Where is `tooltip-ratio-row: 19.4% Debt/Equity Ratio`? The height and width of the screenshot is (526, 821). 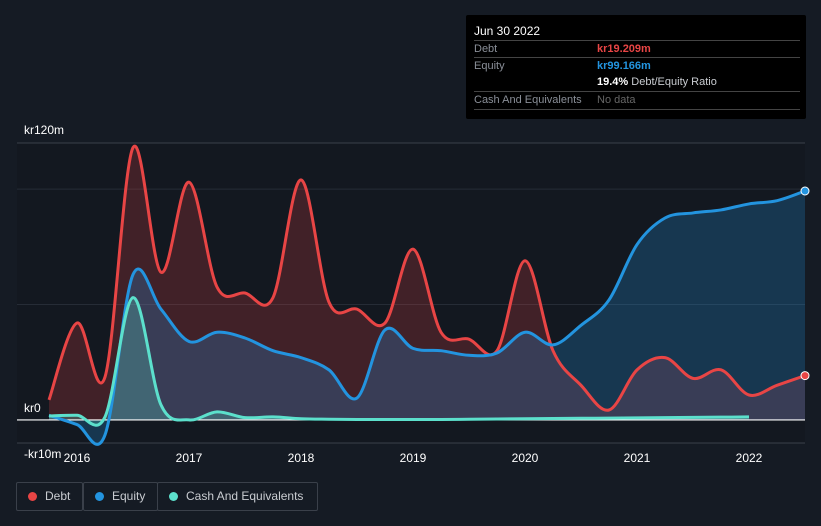
tooltip-ratio-row: 19.4% Debt/Equity Ratio is located at coordinates (637, 82).